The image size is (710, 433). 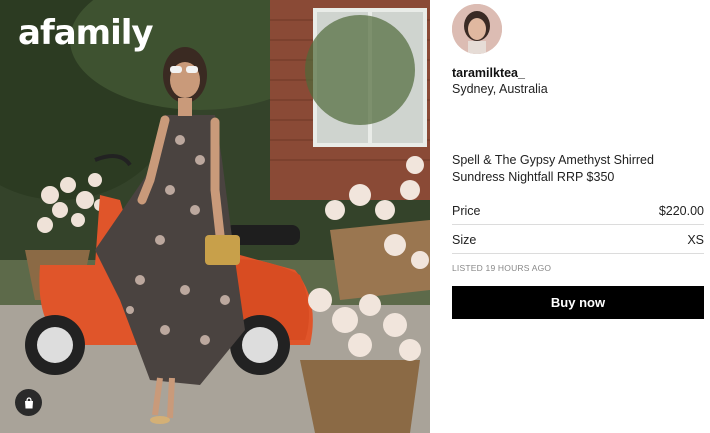 I want to click on listed-time: LISTED 19 HOURS AGO, so click(x=502, y=268).